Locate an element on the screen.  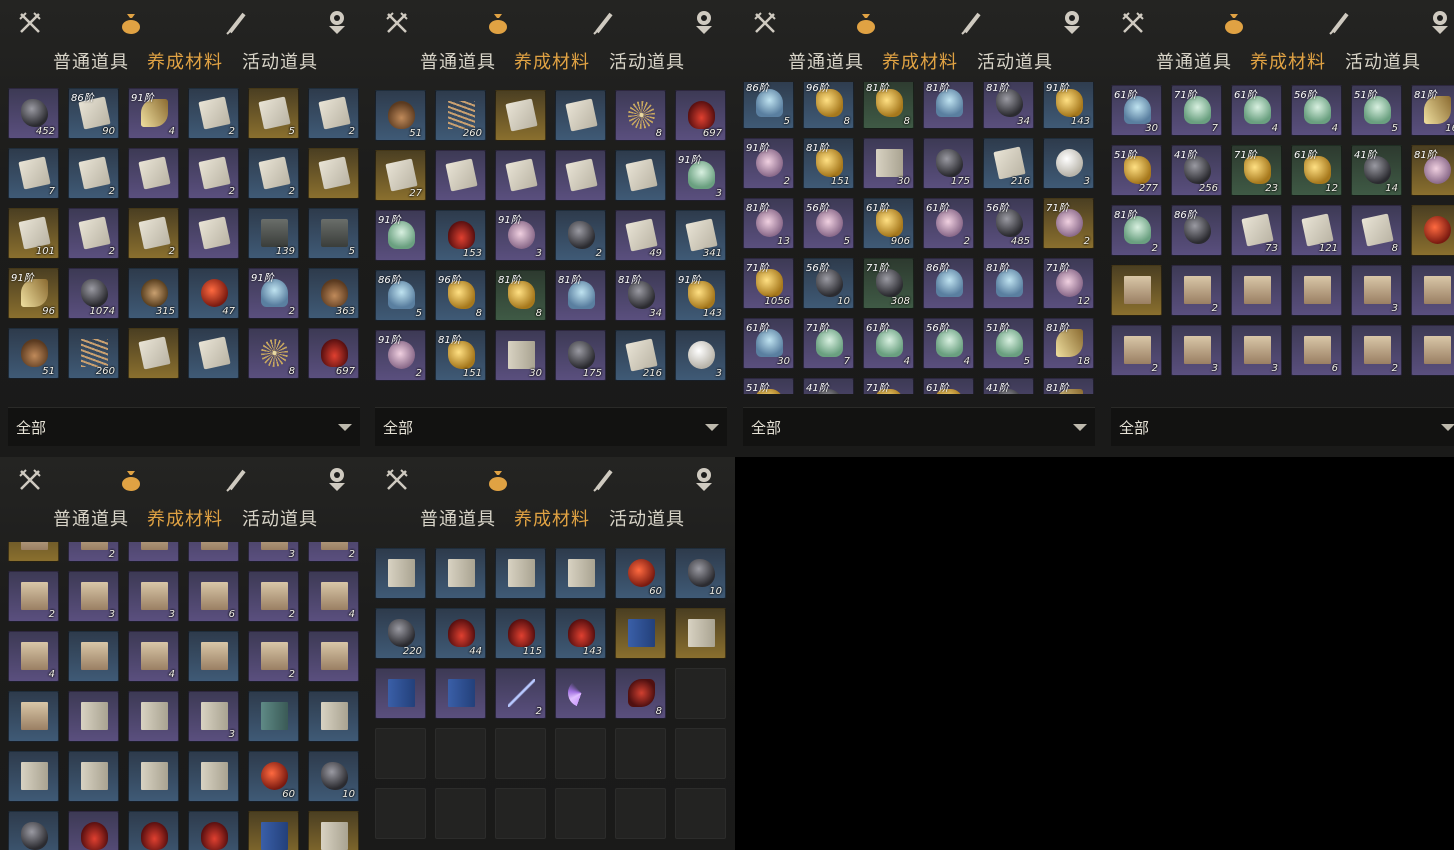
item-slot: 86阶 5 is located at coordinates (768, 105).